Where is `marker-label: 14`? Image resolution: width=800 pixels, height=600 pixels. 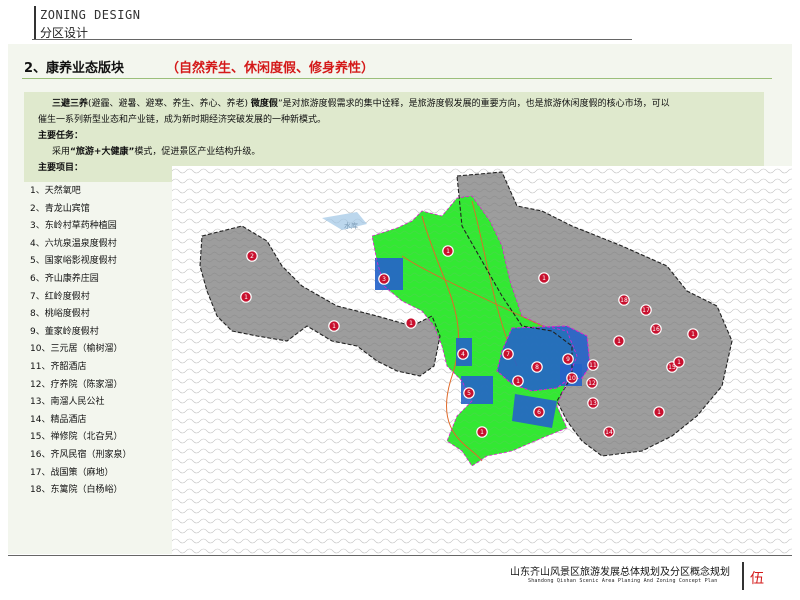 marker-label: 14 is located at coordinates (609, 432).